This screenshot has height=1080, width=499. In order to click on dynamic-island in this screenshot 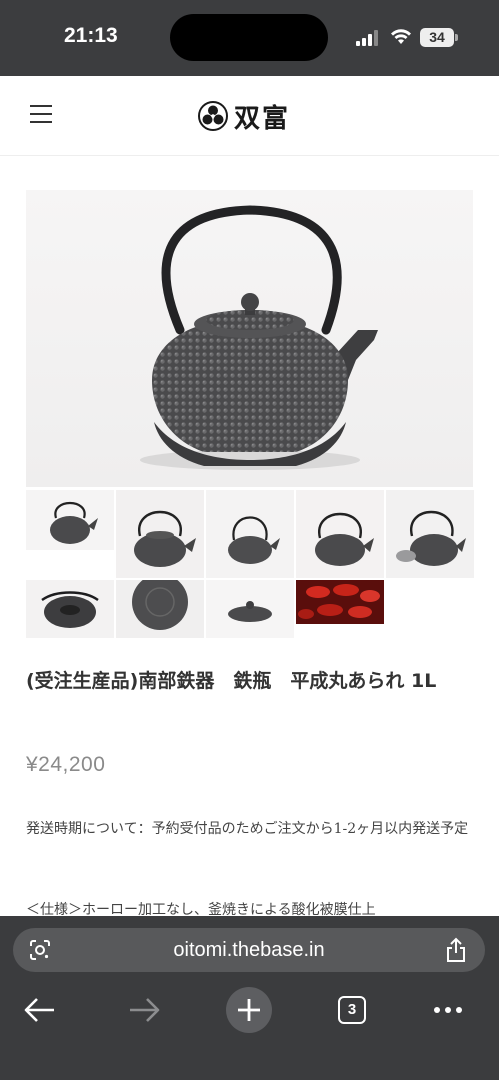, I will do `click(249, 37)`.